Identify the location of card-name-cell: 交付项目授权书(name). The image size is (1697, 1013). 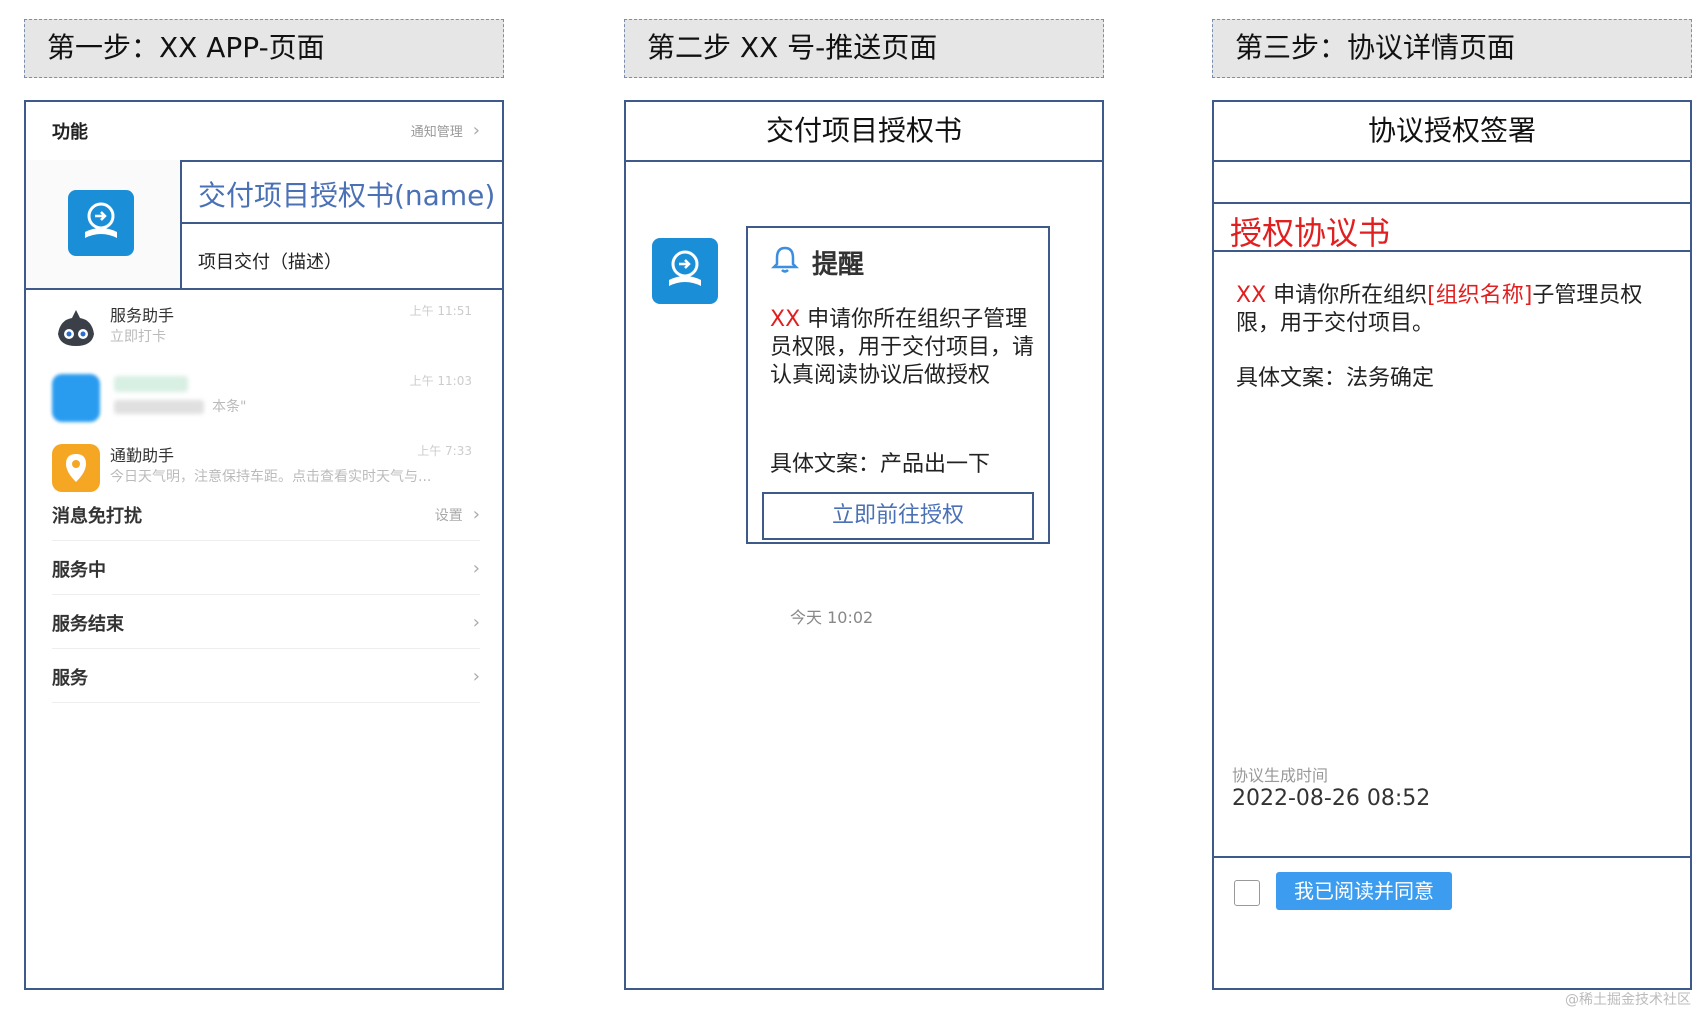
(342, 192).